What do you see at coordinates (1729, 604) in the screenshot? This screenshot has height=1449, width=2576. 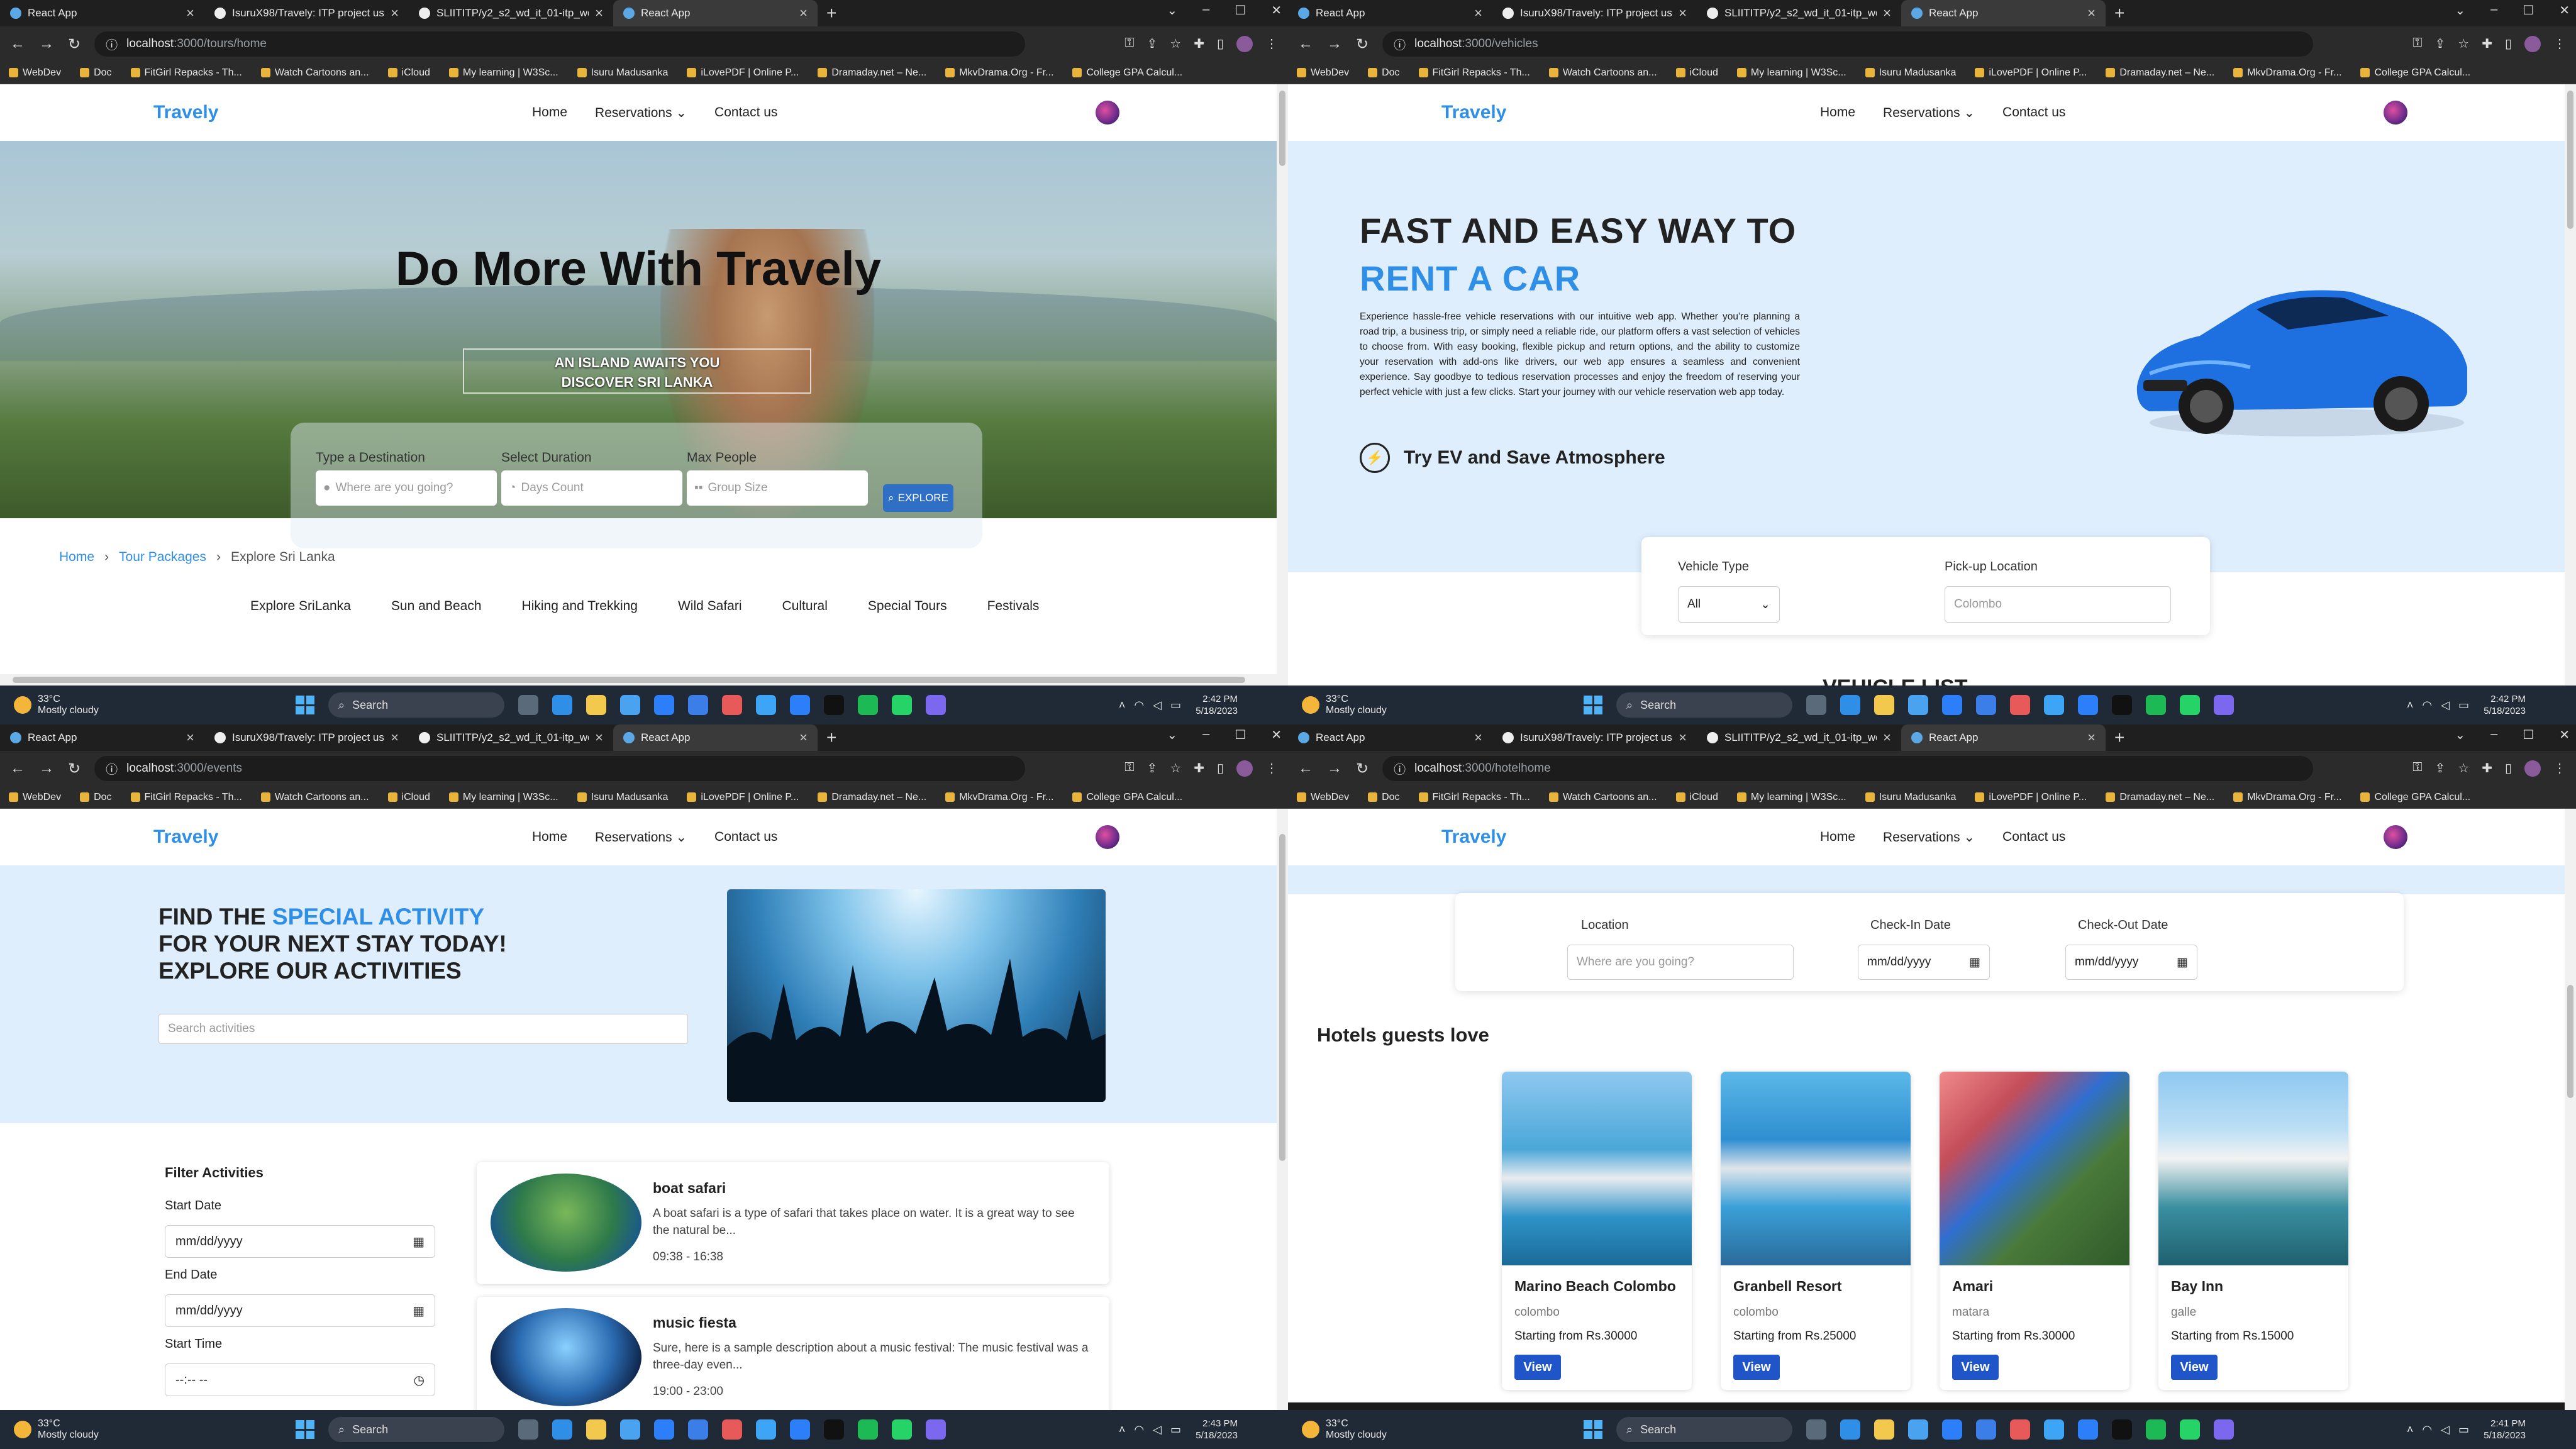 I see `vehicle-type-select: All ⌄` at bounding box center [1729, 604].